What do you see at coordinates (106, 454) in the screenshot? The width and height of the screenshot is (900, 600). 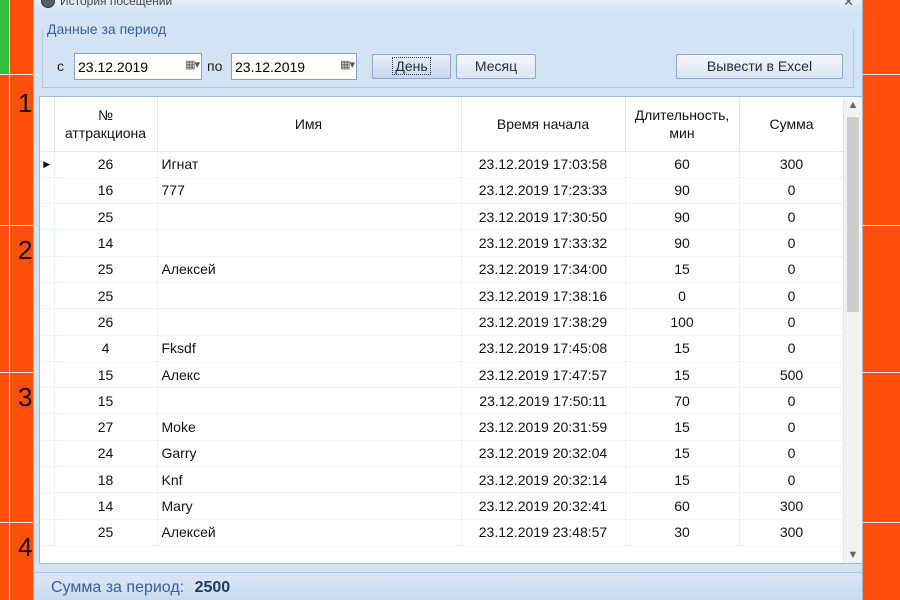 I see `cell-attraction: 24` at bounding box center [106, 454].